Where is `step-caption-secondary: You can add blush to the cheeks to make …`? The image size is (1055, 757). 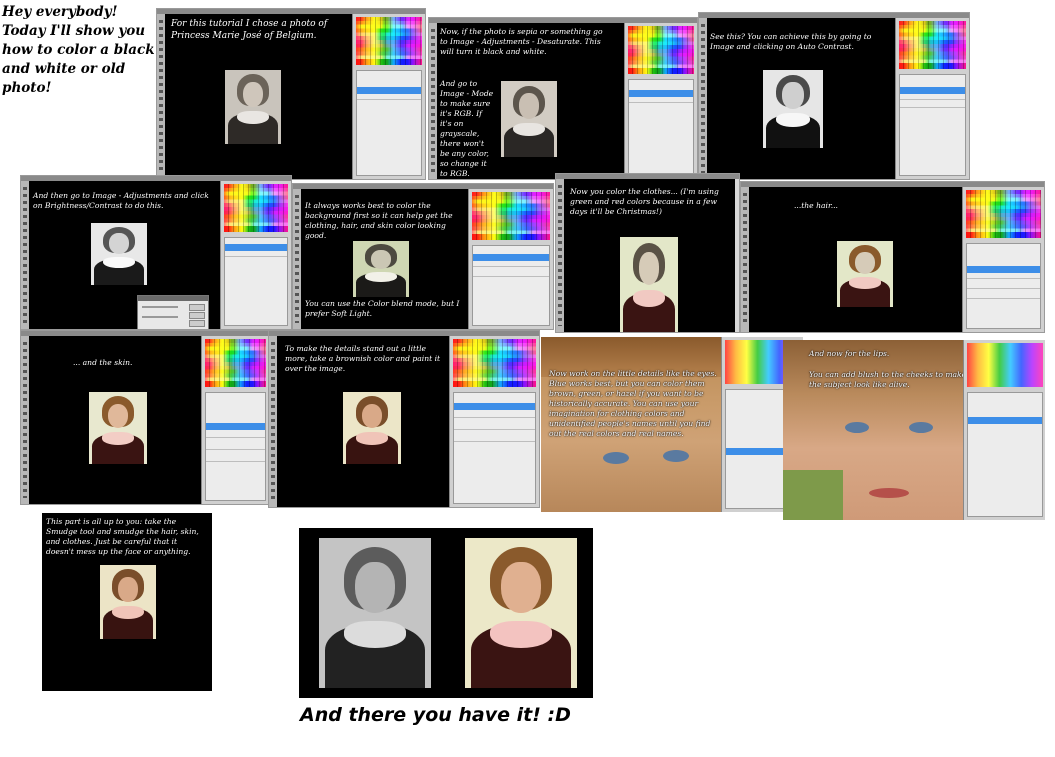
step-caption-secondary: You can add blush to the cheeks to make … is located at coordinates (888, 379).